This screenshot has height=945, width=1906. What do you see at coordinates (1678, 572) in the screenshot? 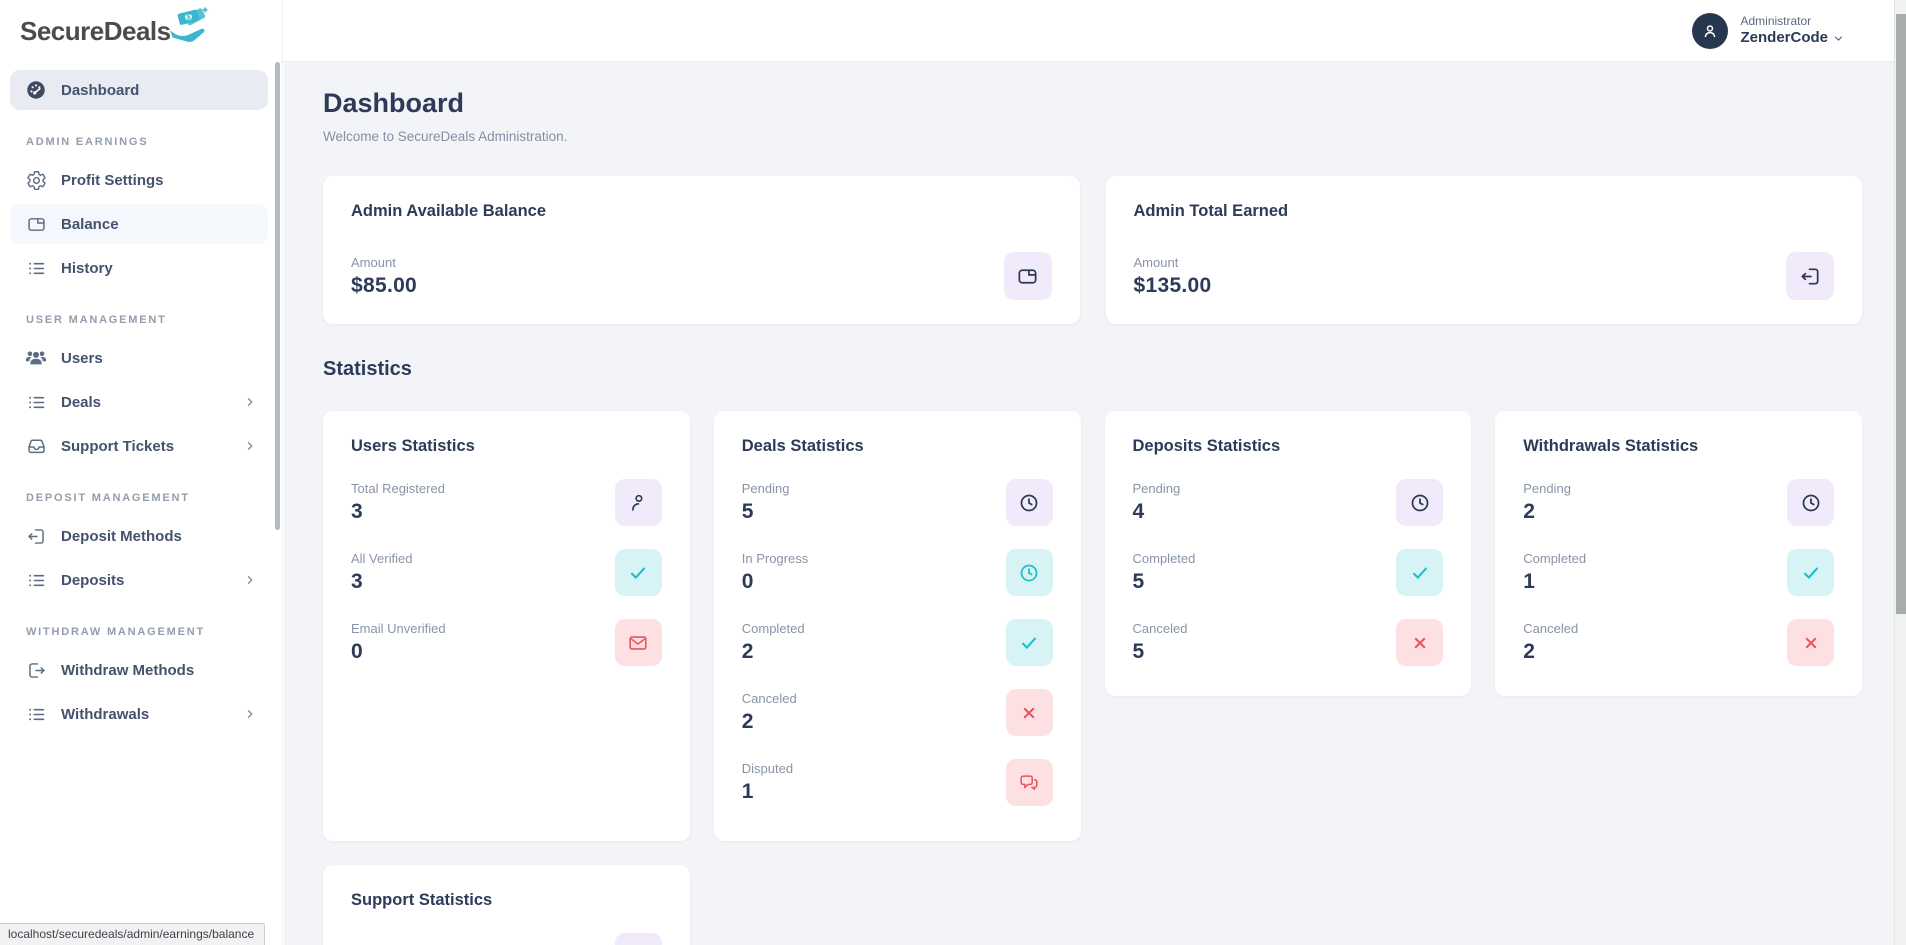
I see `stat-row: Completed 1` at bounding box center [1678, 572].